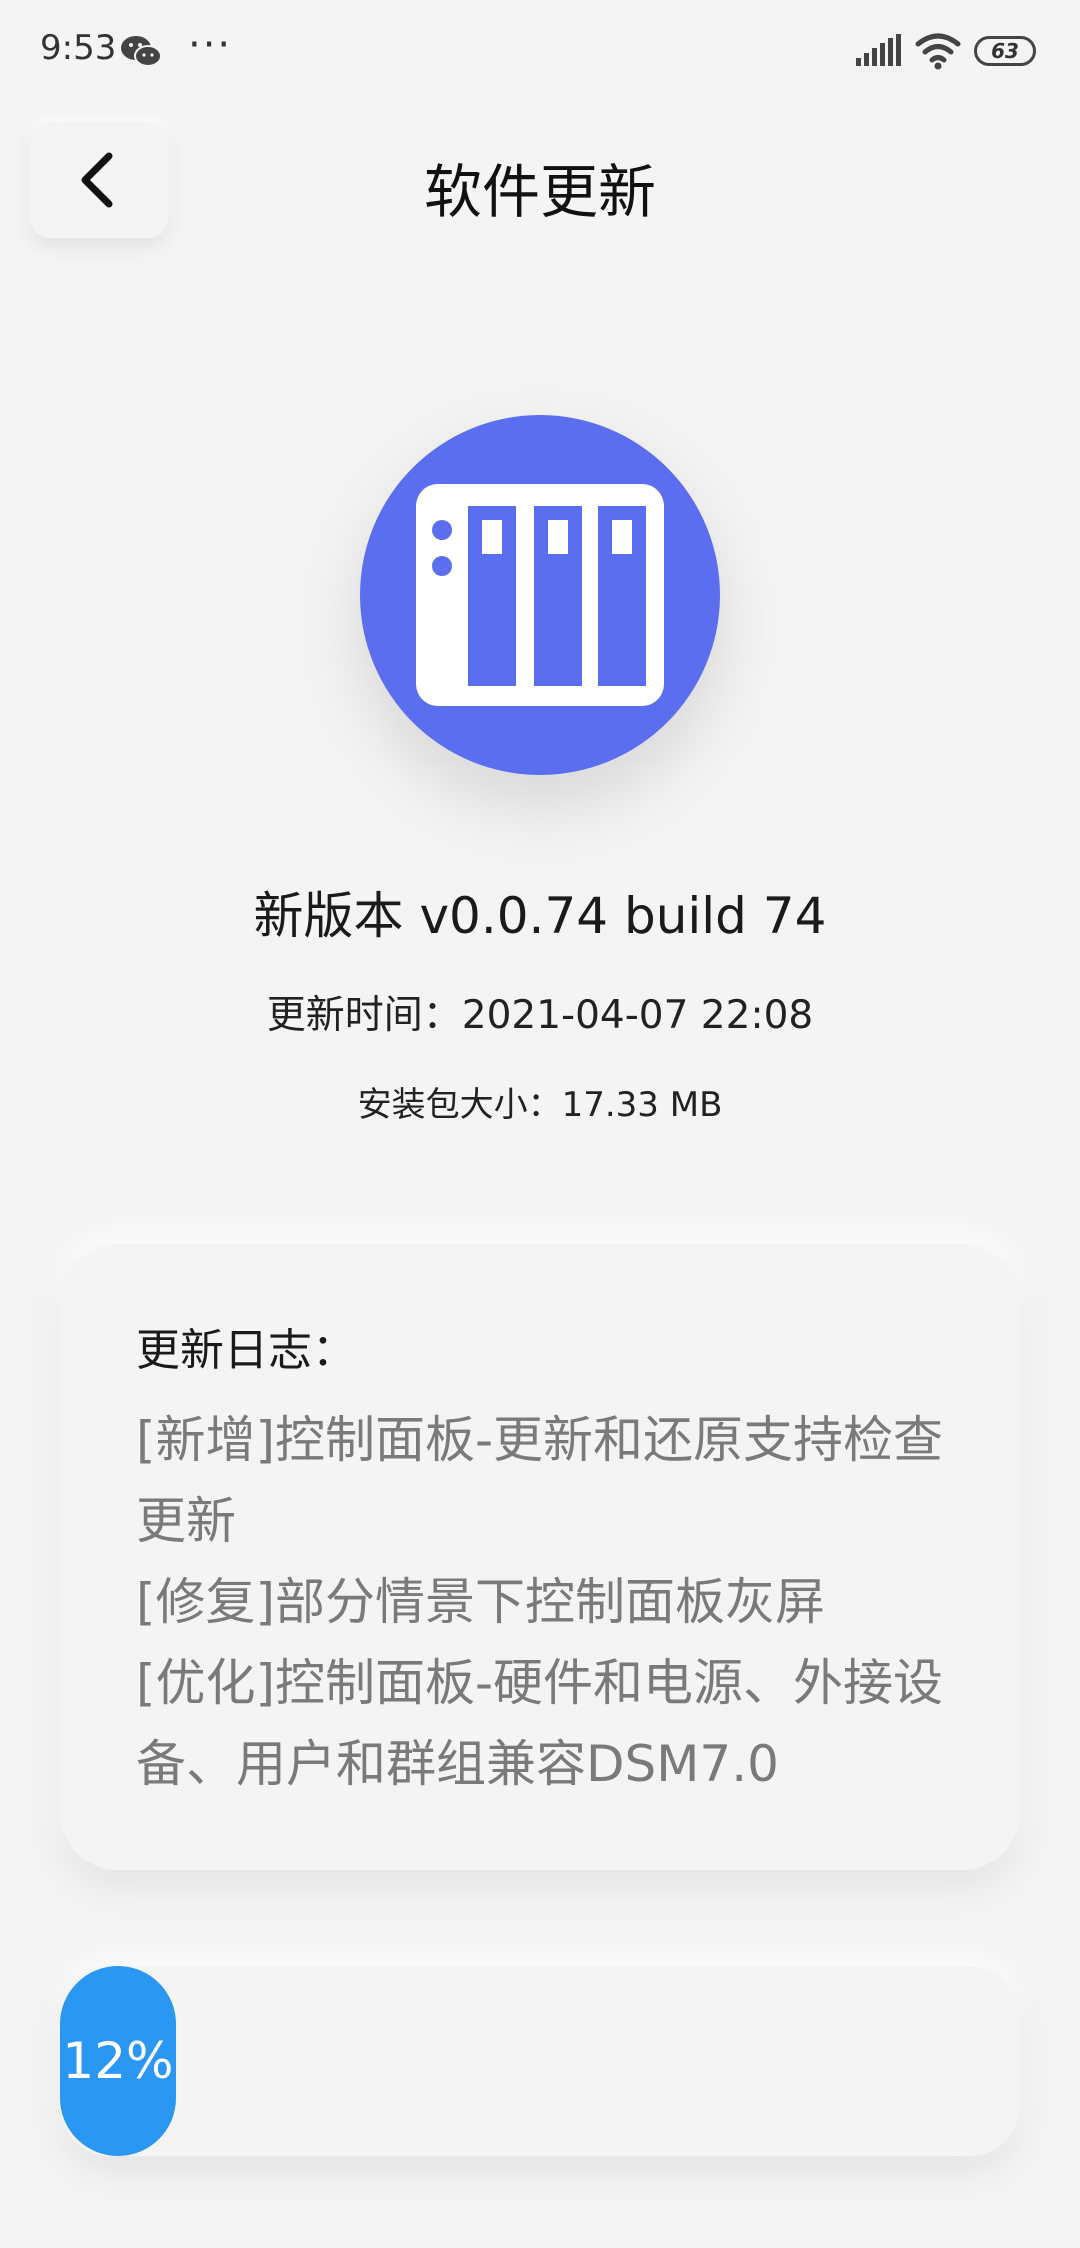  Describe the element at coordinates (210, 45) in the screenshot. I see `more-notifications-icon: ···` at that location.